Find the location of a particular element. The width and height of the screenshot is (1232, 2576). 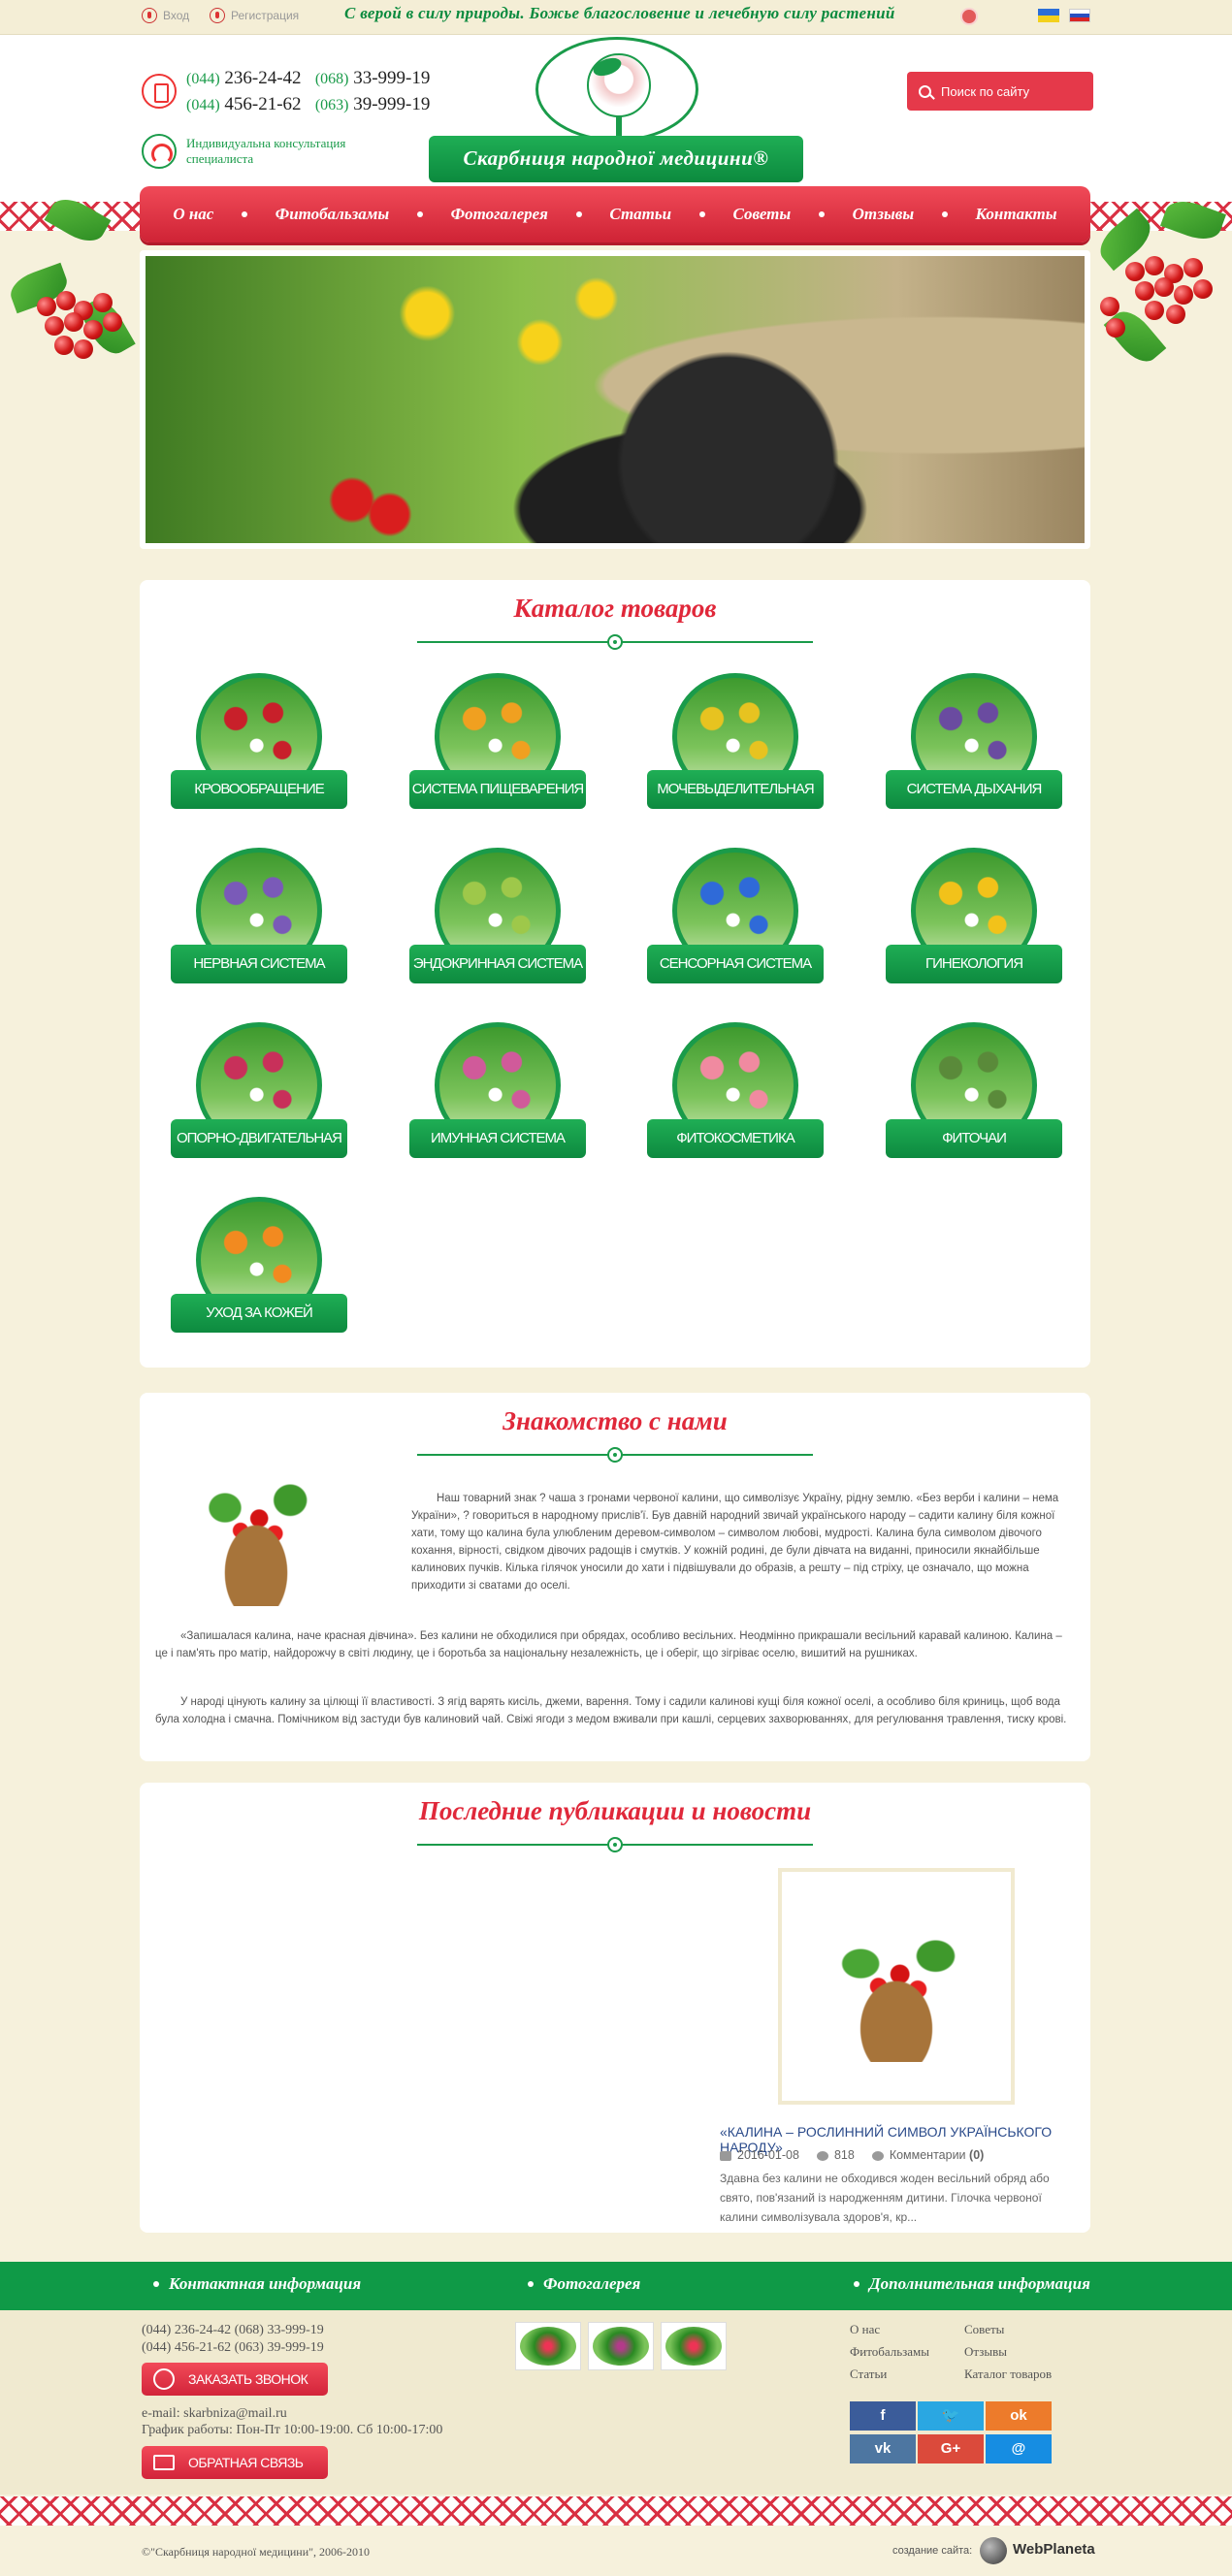

footer-link-about: О нас is located at coordinates (865, 2329).